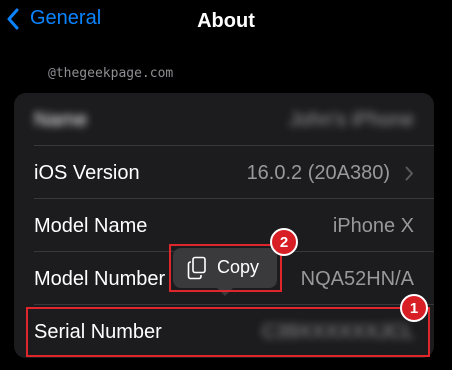  I want to click on page-title: About, so click(226, 21).